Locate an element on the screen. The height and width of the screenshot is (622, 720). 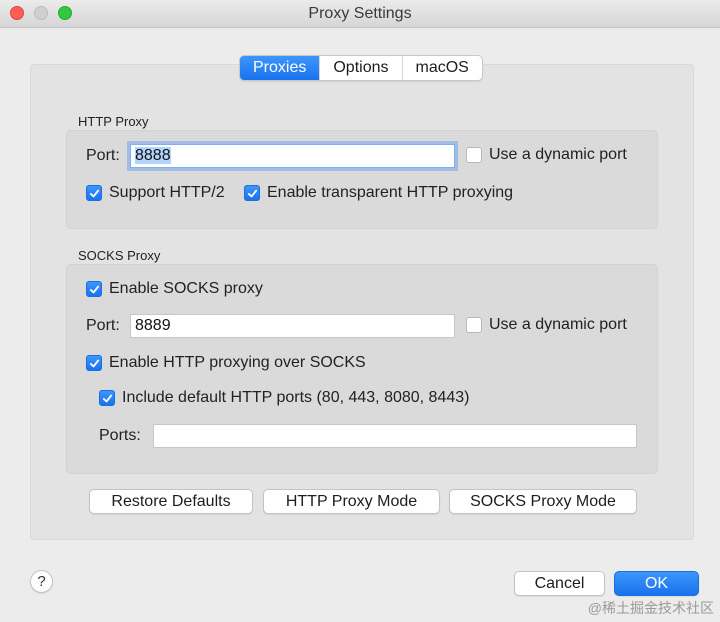
tab-bar: Proxies Options macOS is located at coordinates (361, 68).